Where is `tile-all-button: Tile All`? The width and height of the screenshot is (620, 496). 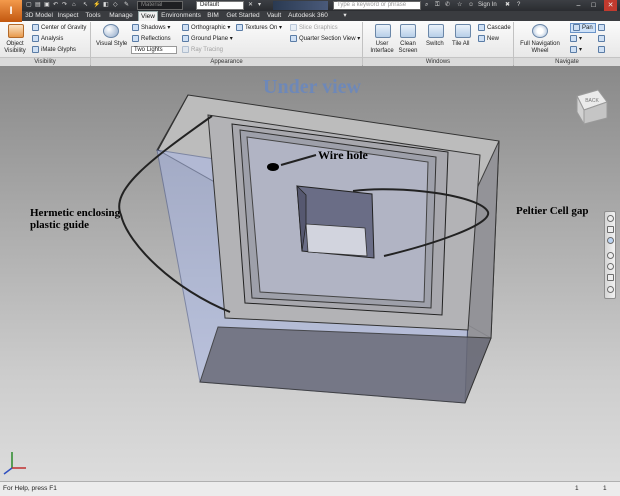 tile-all-button: Tile All is located at coordinates (460, 44).